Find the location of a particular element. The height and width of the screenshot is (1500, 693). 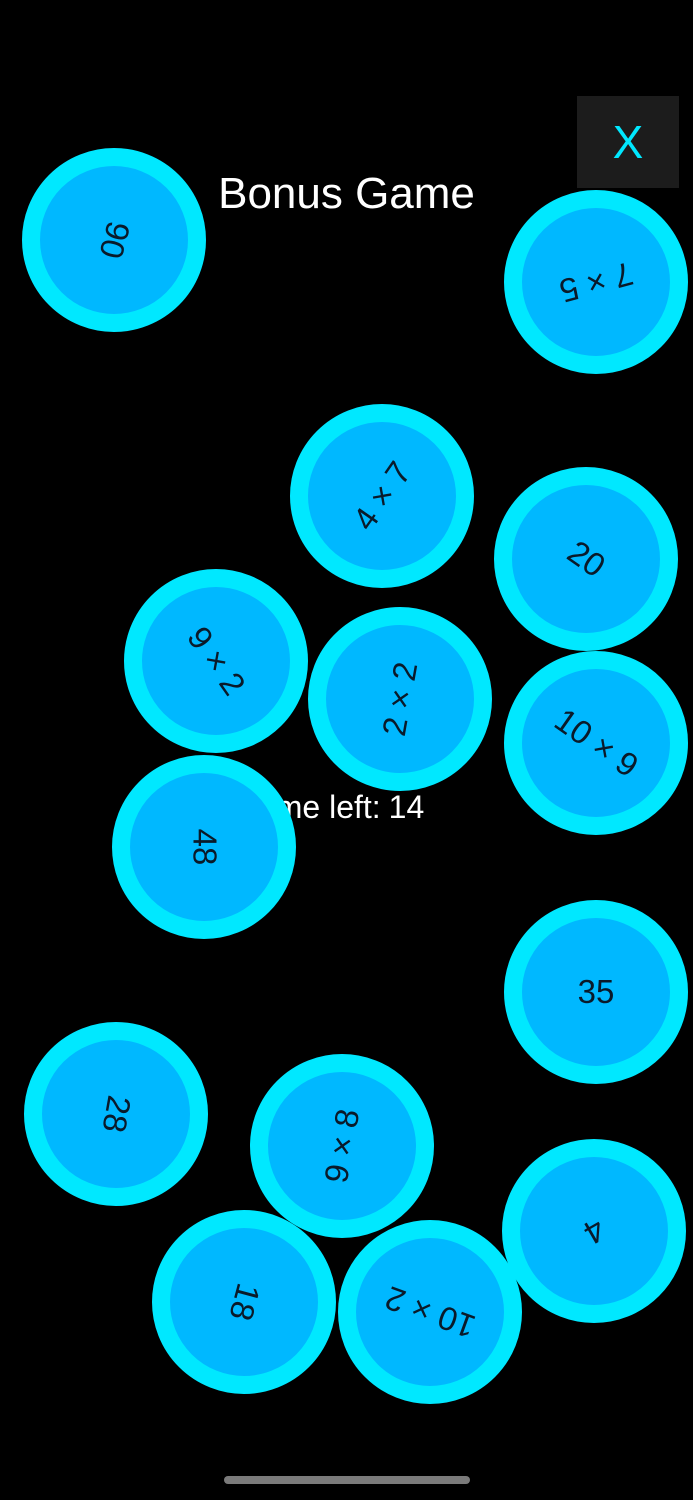

bubble-label: 9 × 2 is located at coordinates (216, 660).